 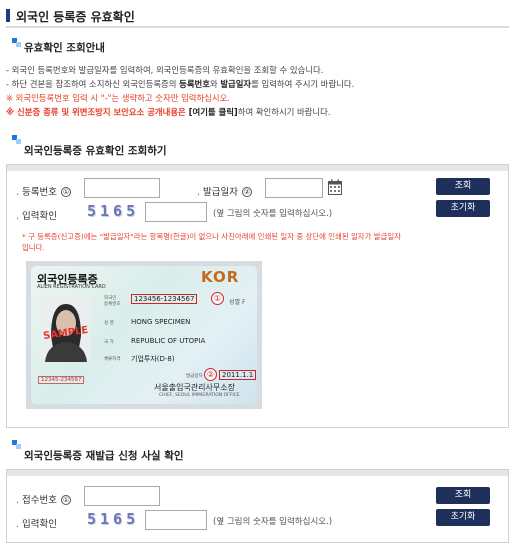 What do you see at coordinates (43, 500) in the screenshot?
I see `receipt-number-label: . 접수번호 ①` at bounding box center [43, 500].